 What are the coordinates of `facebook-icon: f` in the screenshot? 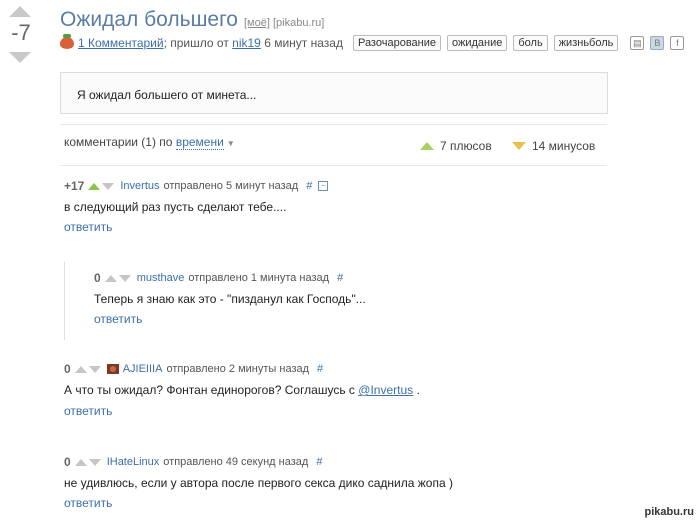 It's located at (677, 43).